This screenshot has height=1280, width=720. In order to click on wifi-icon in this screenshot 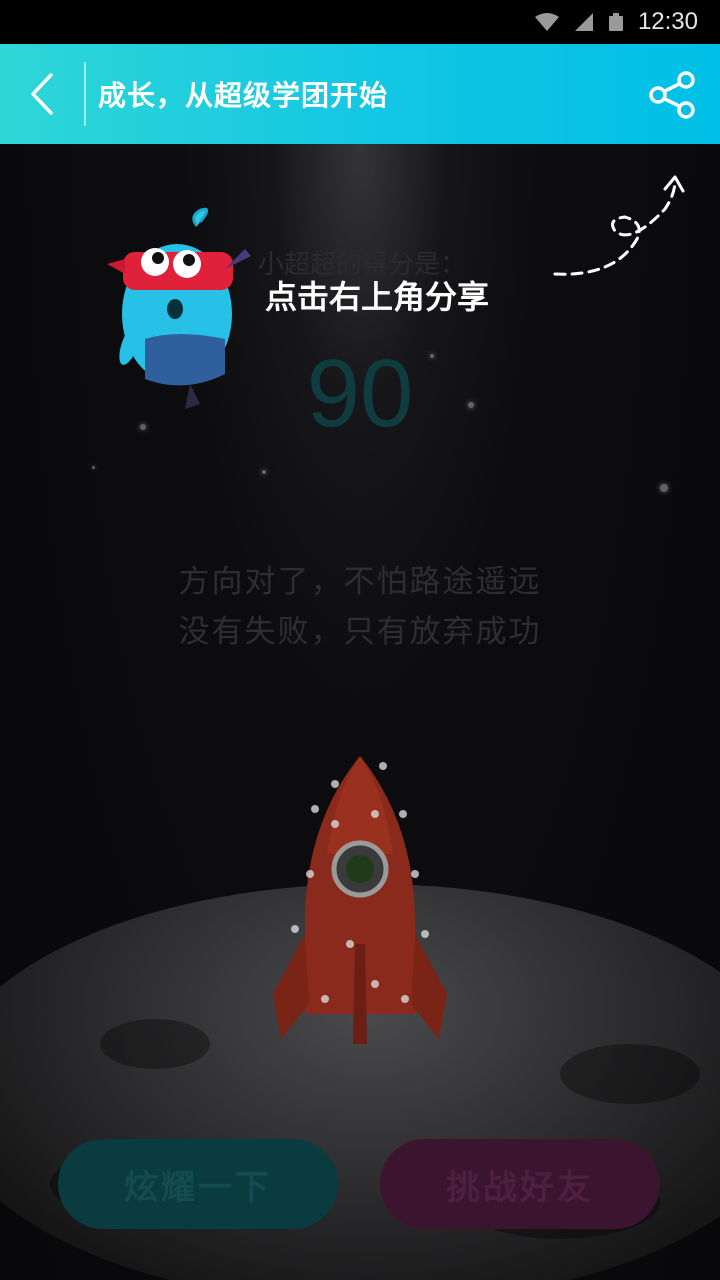, I will do `click(546, 22)`.